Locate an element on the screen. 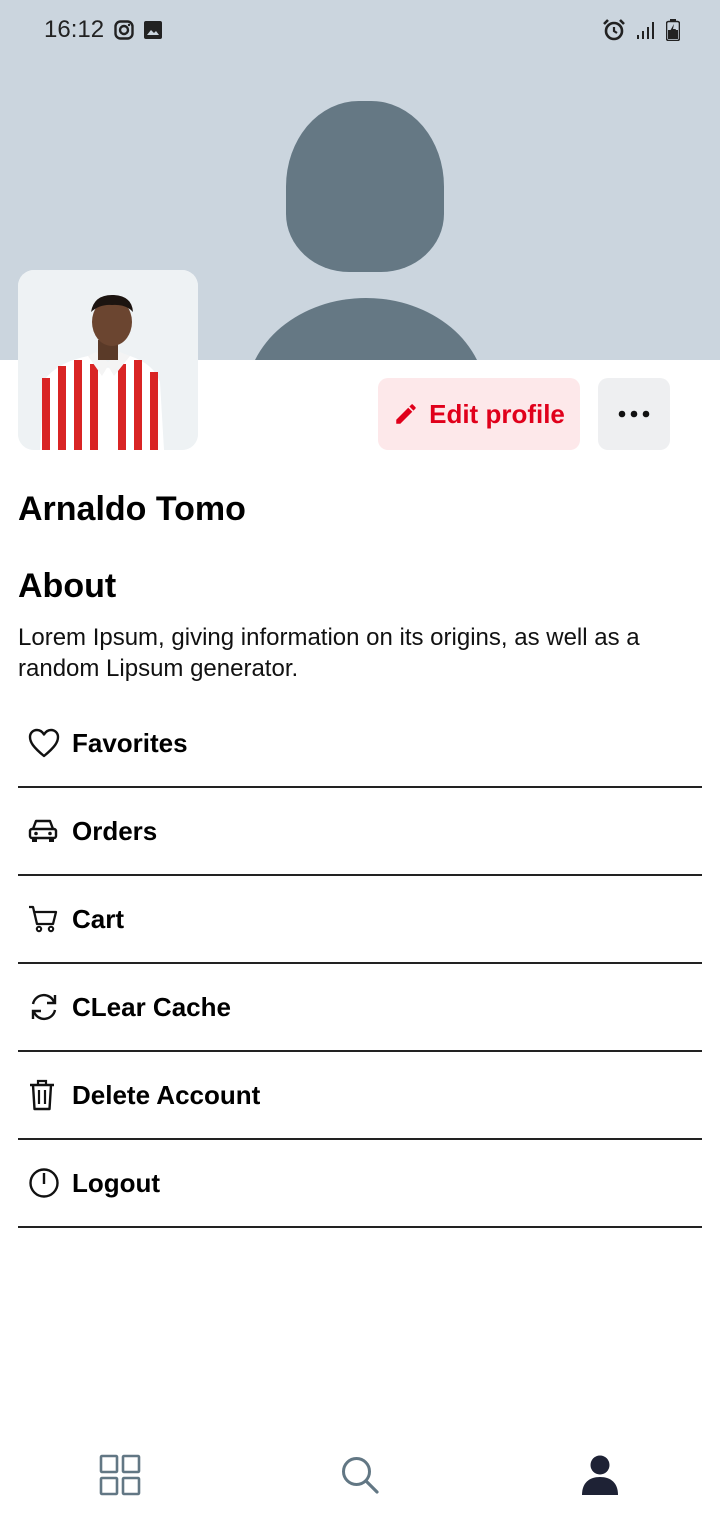  profile-avatar is located at coordinates (108, 360).